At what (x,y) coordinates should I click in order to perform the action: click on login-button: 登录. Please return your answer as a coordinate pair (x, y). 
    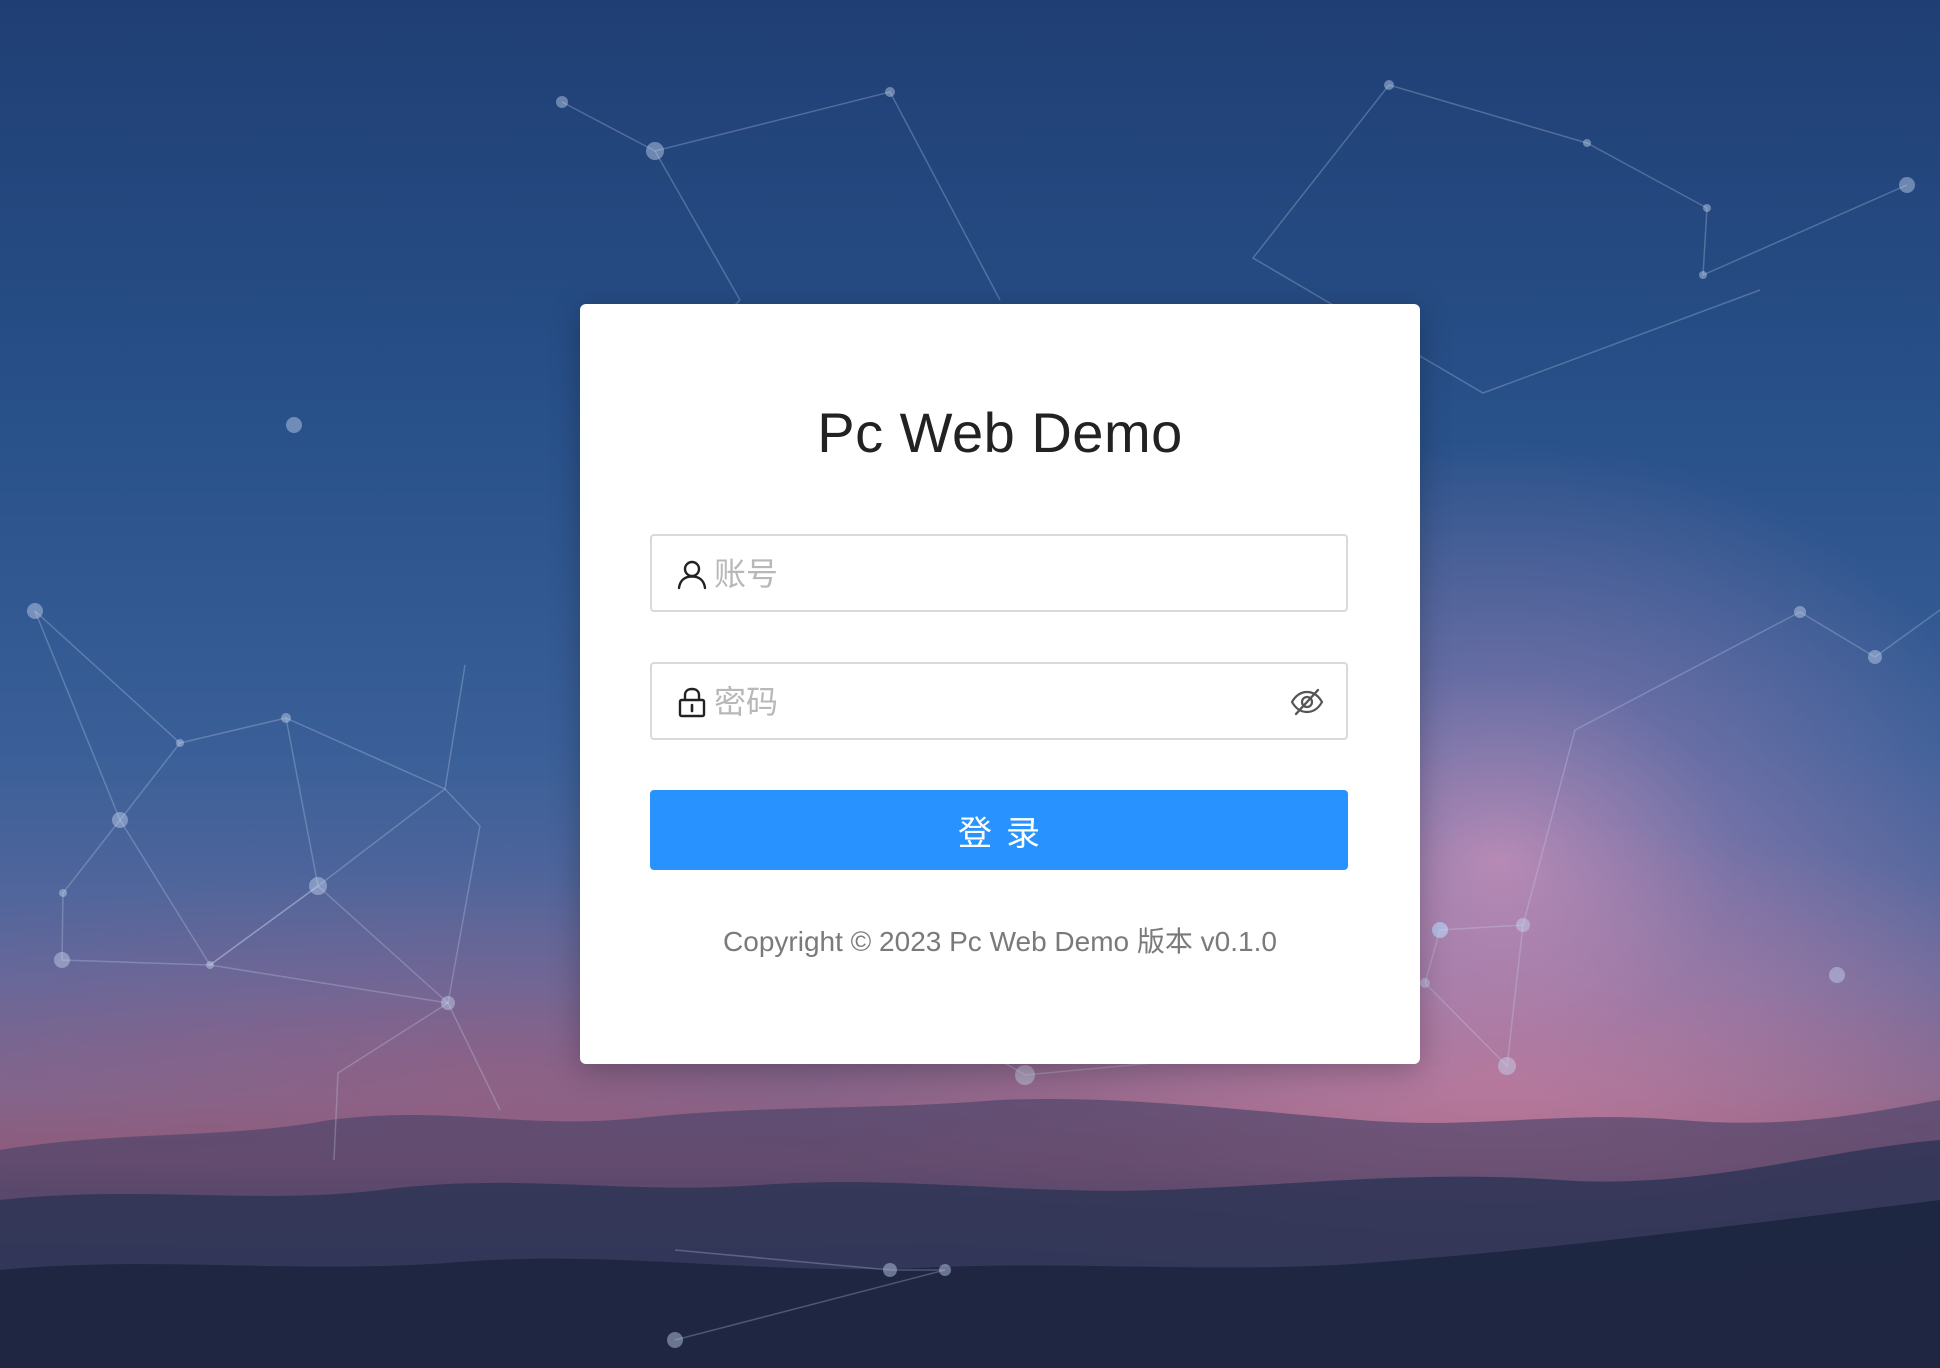
    Looking at the image, I should click on (999, 830).